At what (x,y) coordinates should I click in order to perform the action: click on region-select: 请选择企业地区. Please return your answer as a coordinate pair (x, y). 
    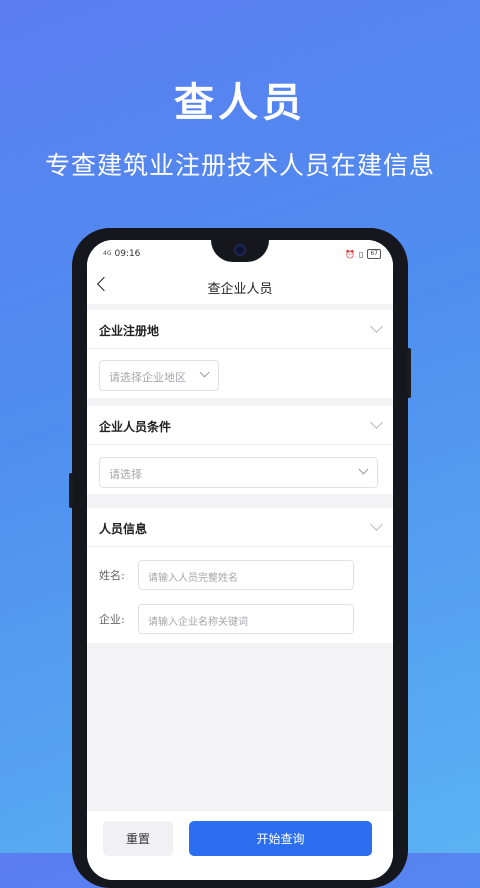
    Looking at the image, I should click on (159, 375).